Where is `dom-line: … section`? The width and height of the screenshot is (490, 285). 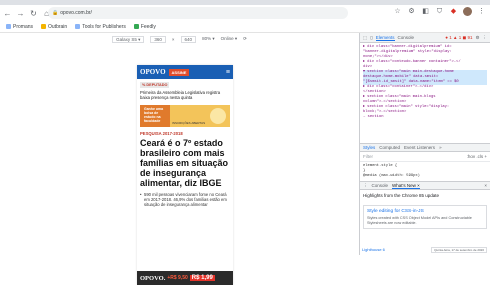
dom-line: … section is located at coordinates (425, 117).